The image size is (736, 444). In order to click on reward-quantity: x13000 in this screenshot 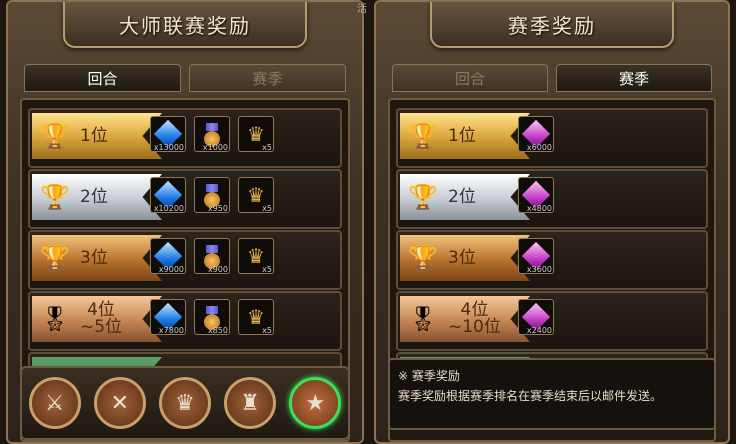, I will do `click(168, 147)`.